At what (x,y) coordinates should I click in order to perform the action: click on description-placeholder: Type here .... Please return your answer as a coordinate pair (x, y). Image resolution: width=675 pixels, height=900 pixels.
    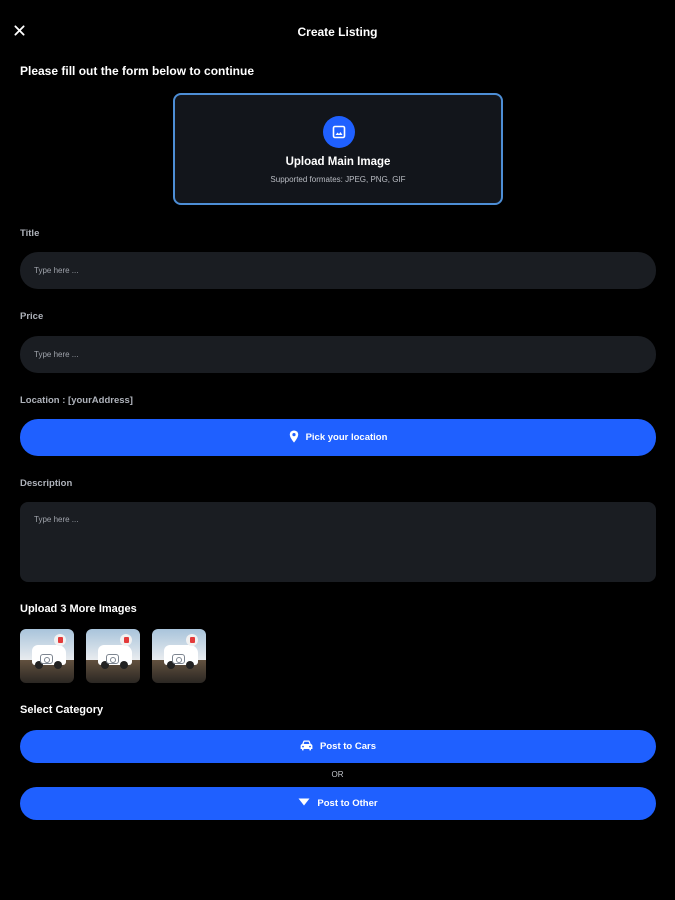
    Looking at the image, I should click on (56, 519).